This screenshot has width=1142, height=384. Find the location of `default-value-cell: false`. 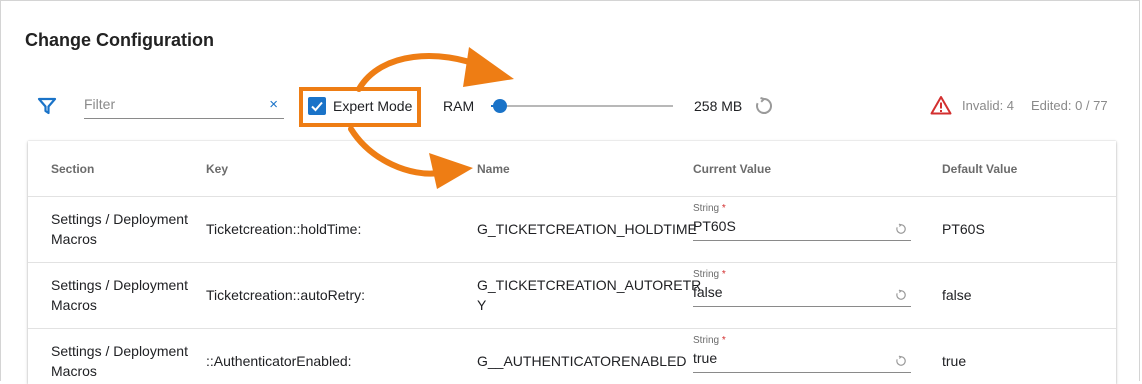

default-value-cell: false is located at coordinates (957, 295).